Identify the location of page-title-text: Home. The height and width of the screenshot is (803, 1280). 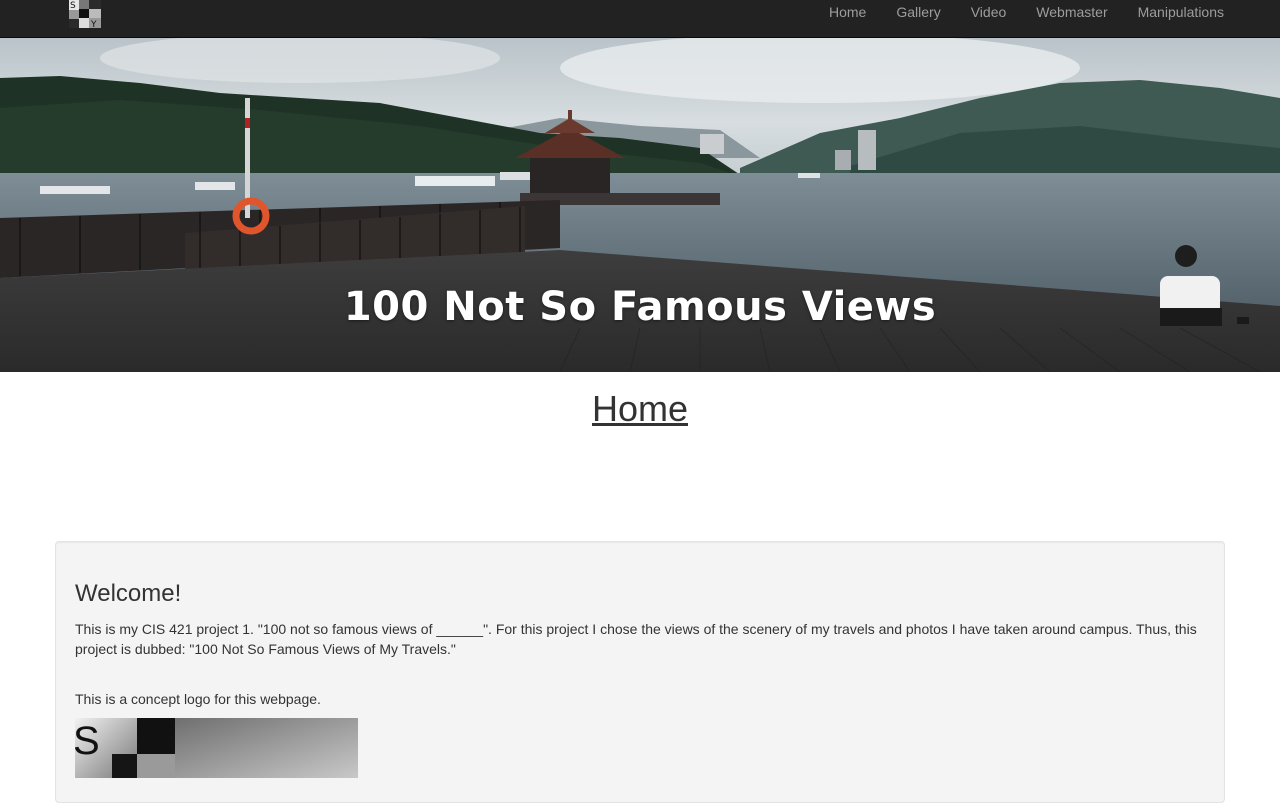
(640, 408).